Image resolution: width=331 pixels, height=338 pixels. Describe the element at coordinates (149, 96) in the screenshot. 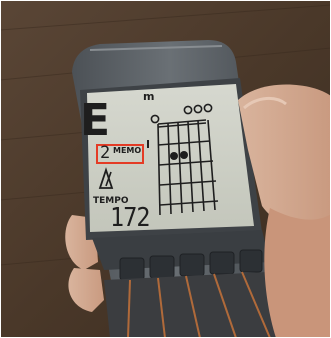

I see `chord-quality: m` at that location.